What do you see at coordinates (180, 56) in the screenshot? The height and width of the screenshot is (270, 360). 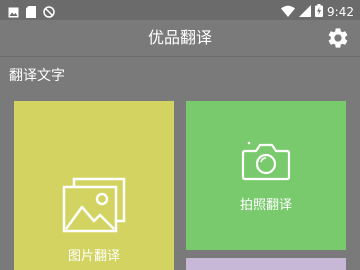 I see `app-bar-divider` at bounding box center [180, 56].